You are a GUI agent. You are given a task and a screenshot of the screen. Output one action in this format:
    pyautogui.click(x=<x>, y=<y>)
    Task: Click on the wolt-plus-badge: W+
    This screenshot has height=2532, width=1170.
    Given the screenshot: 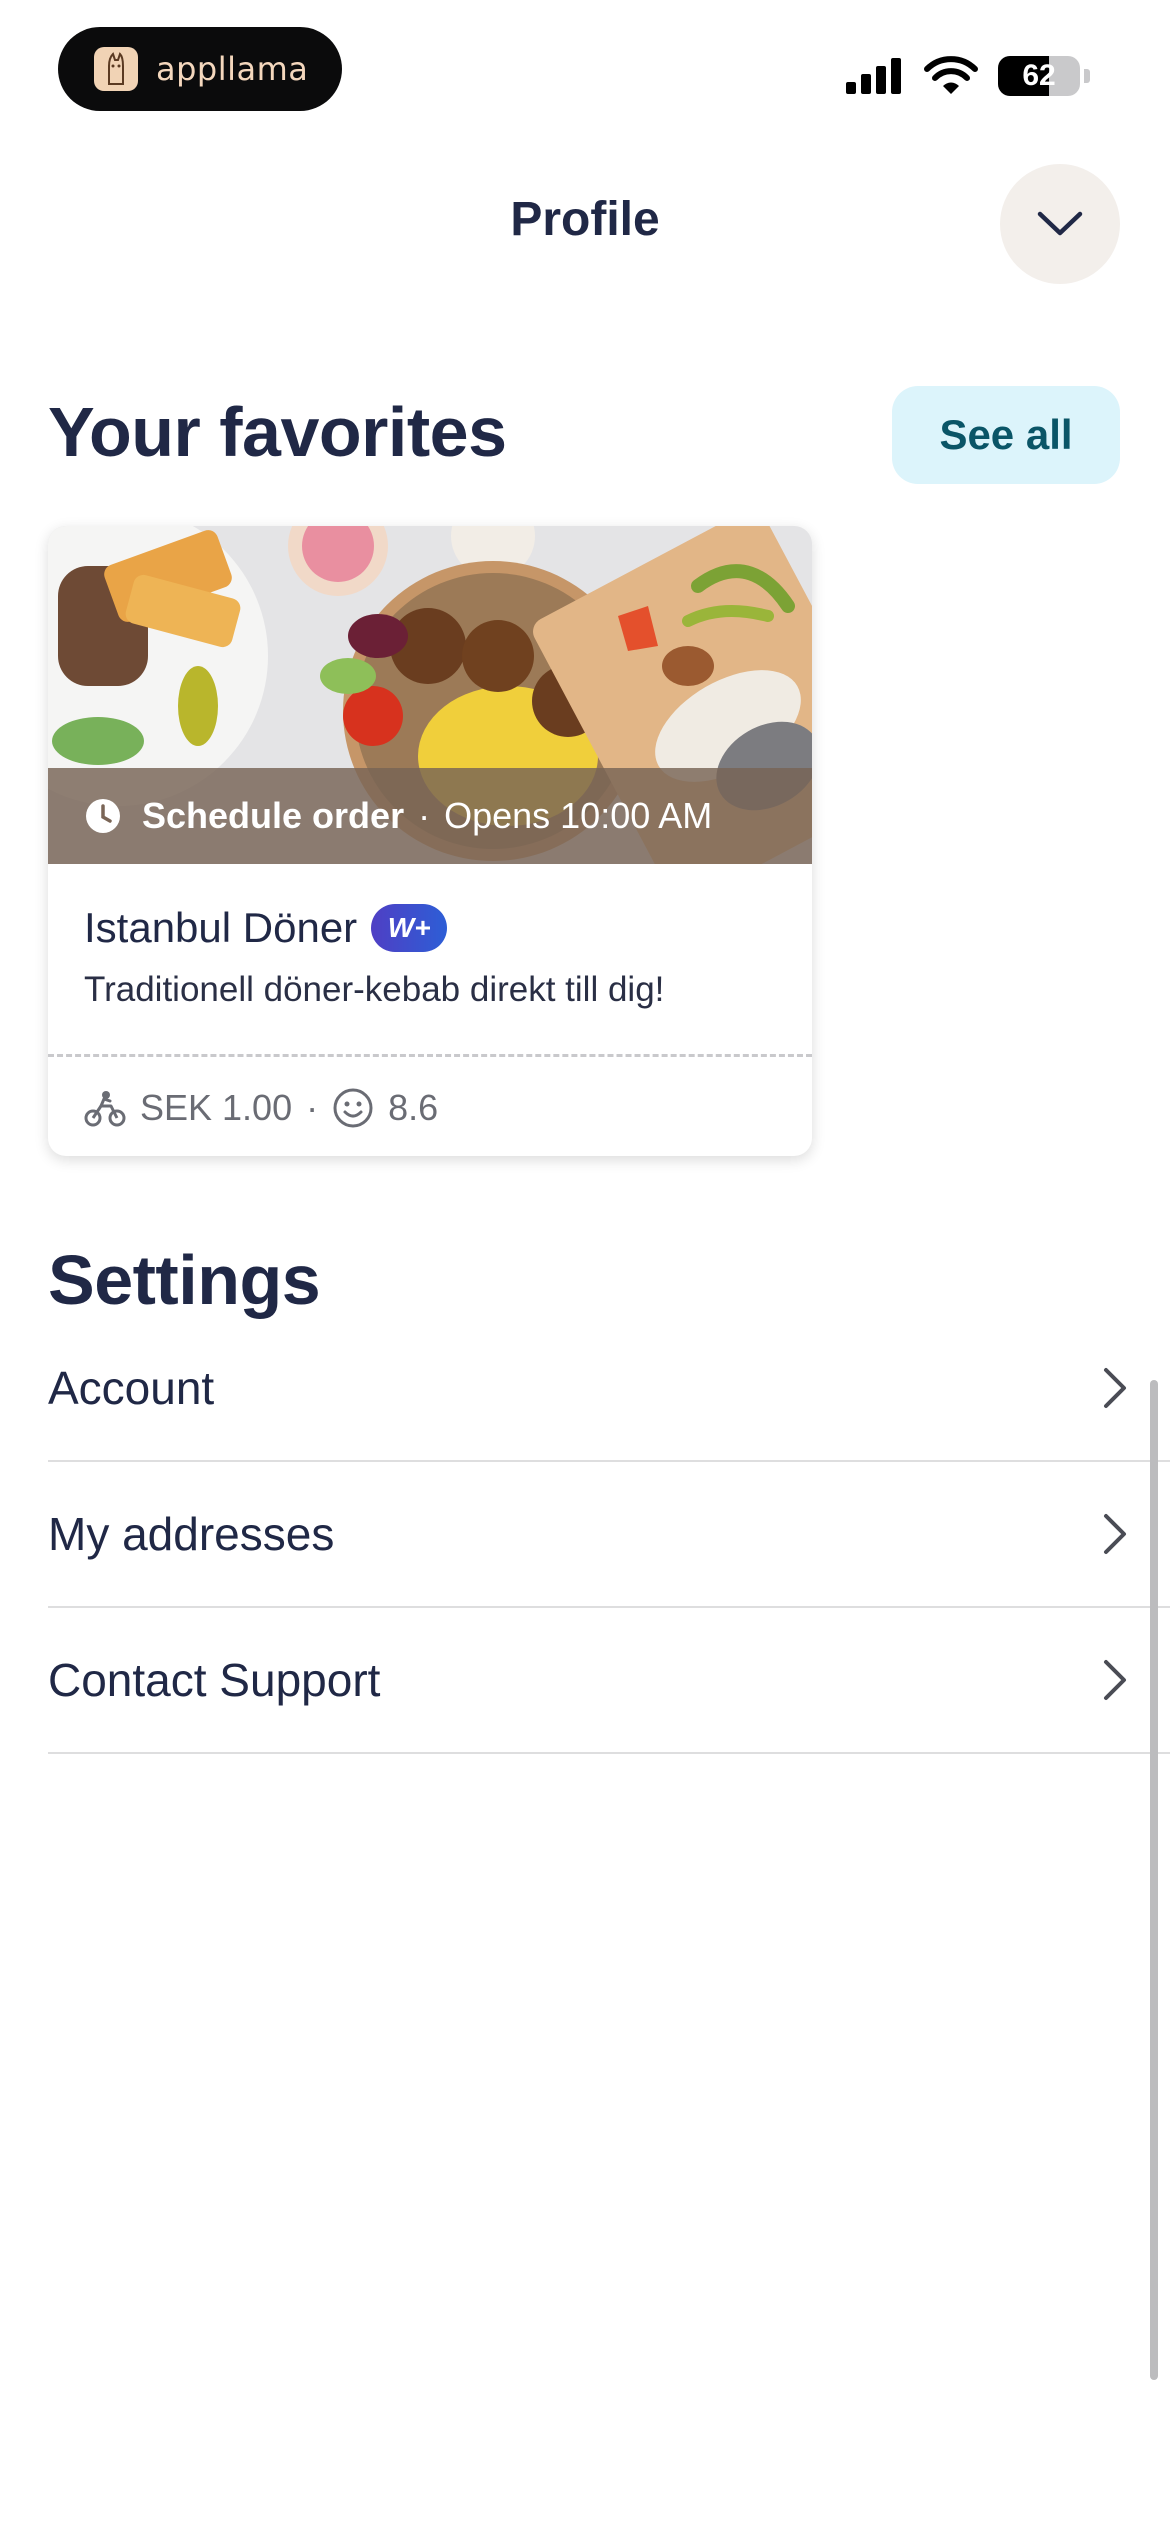 What is the action you would take?
    pyautogui.click(x=409, y=928)
    